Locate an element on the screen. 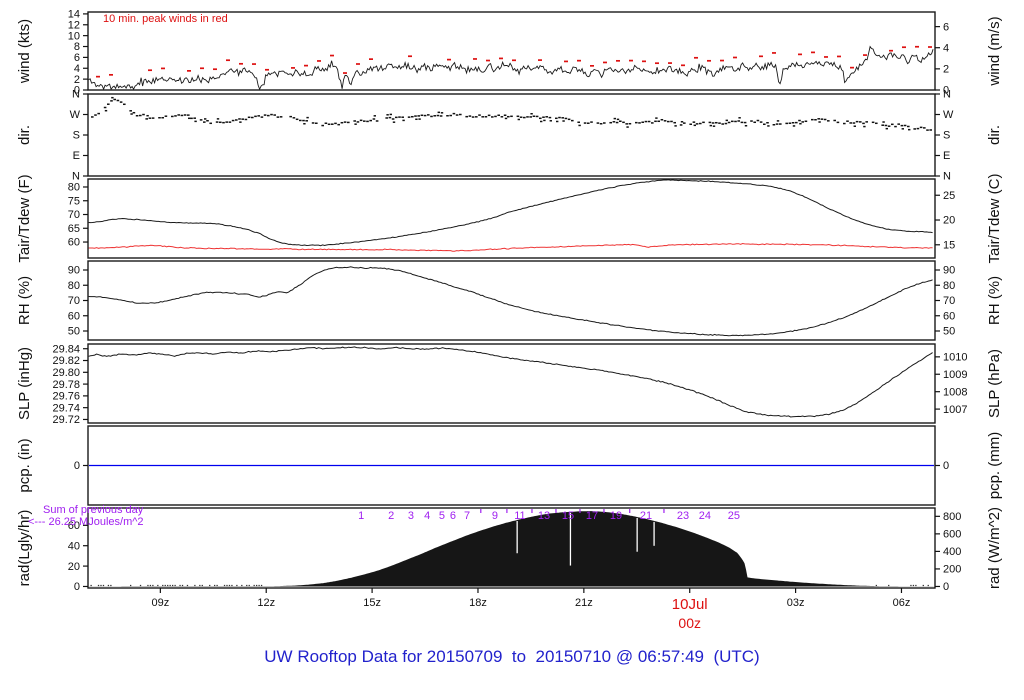  sum-marker-label: 11 is located at coordinates (519, 516).